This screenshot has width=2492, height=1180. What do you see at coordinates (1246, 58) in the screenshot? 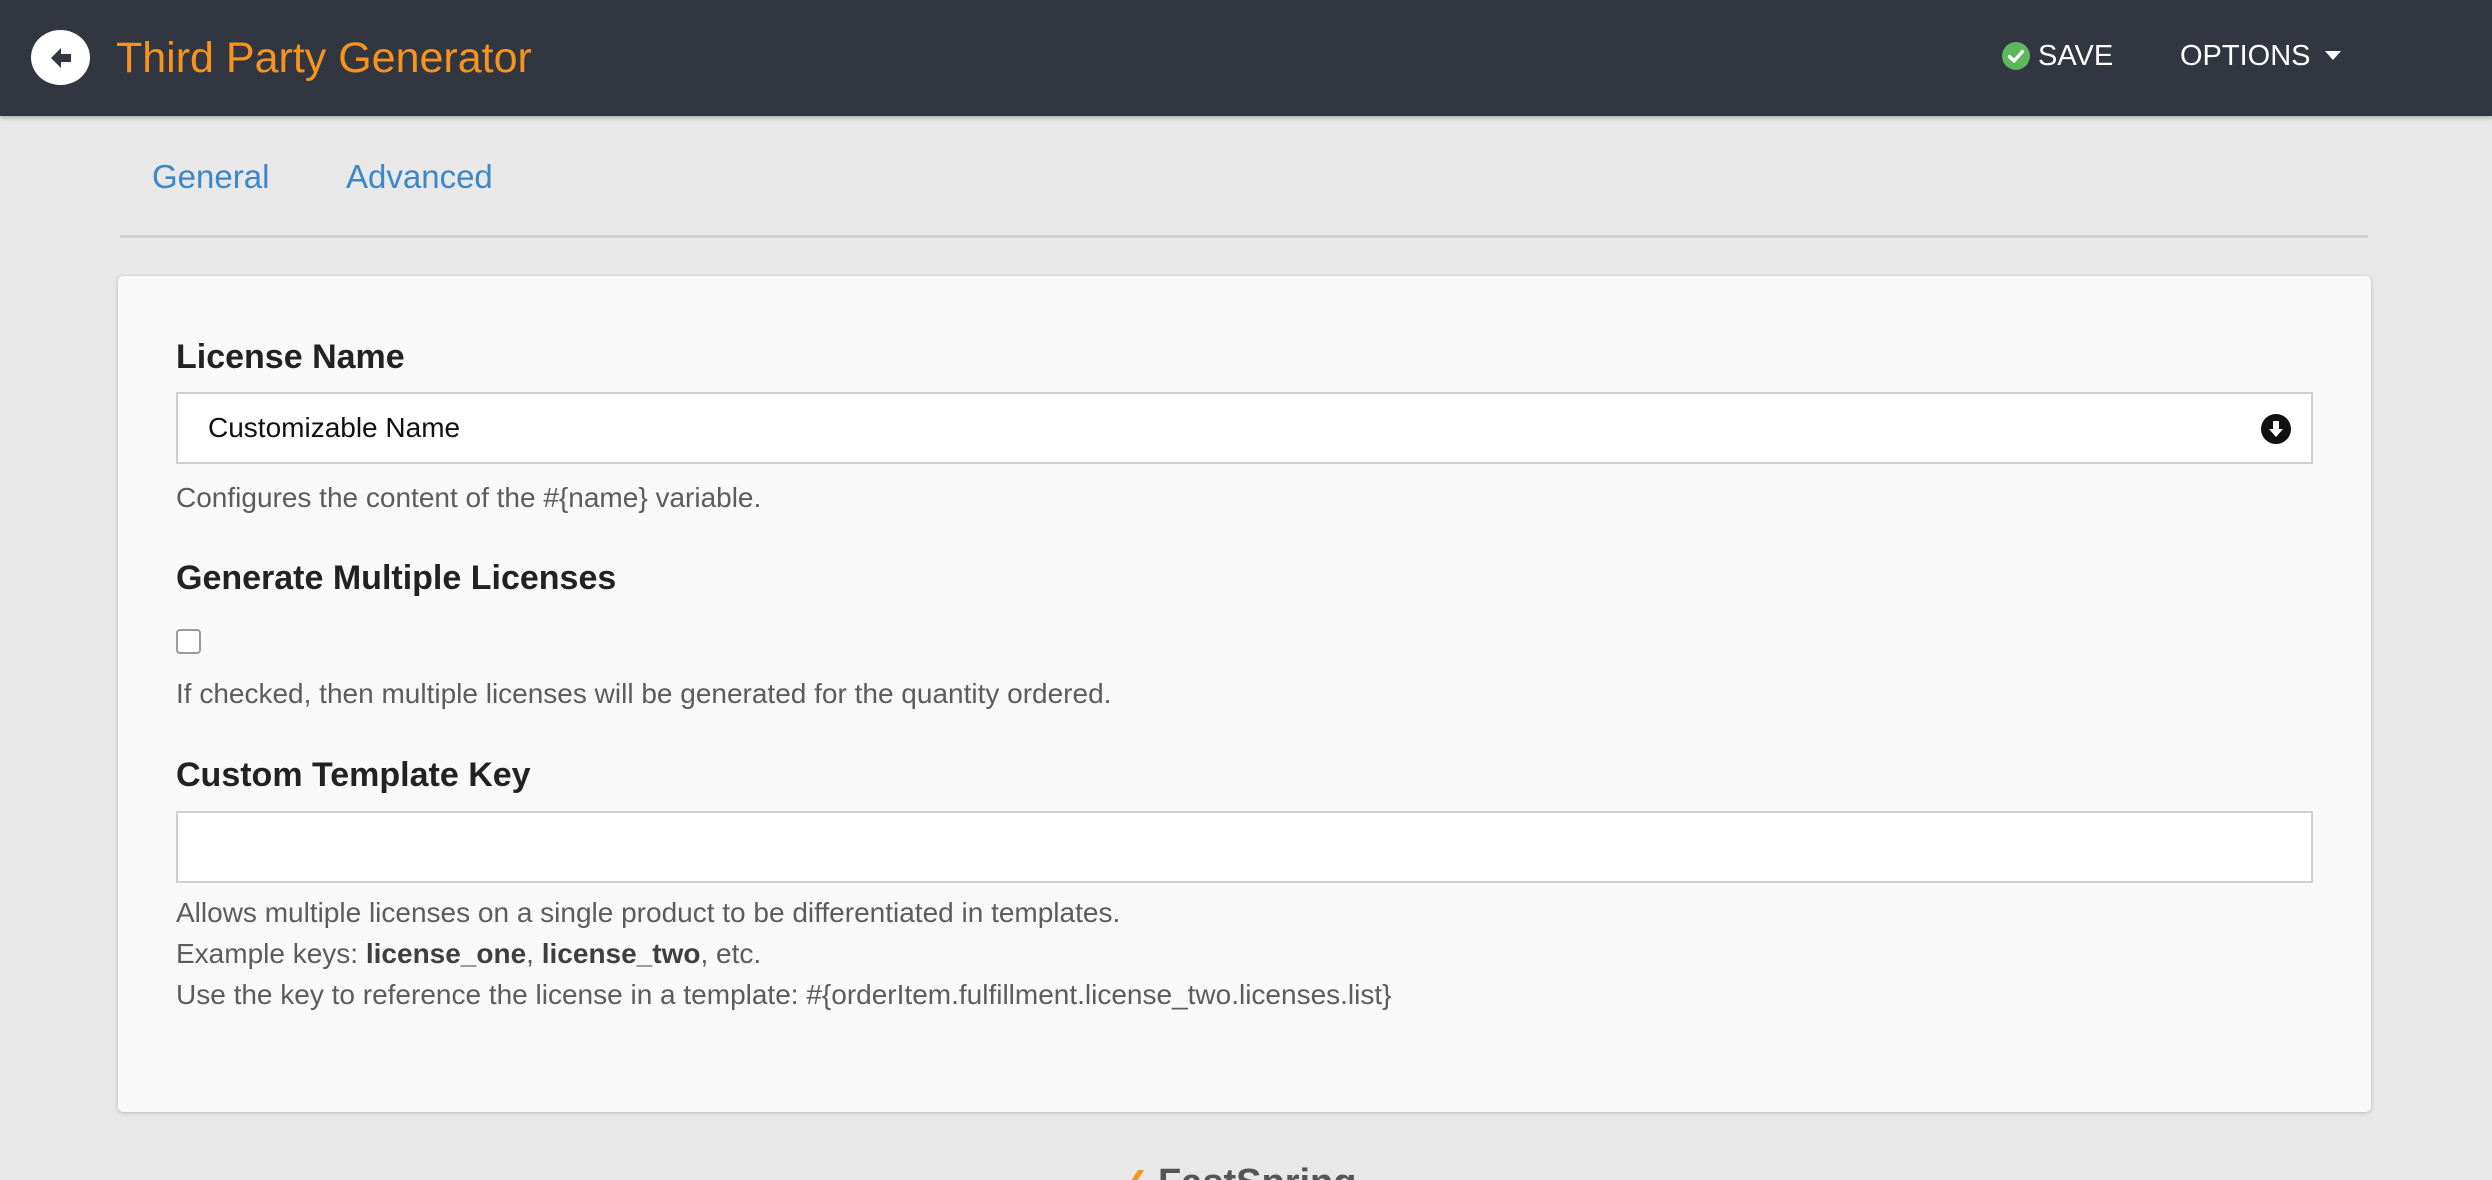
I see `top-navigation-bar: Third Party Generator SAVE OPTIONS` at bounding box center [1246, 58].